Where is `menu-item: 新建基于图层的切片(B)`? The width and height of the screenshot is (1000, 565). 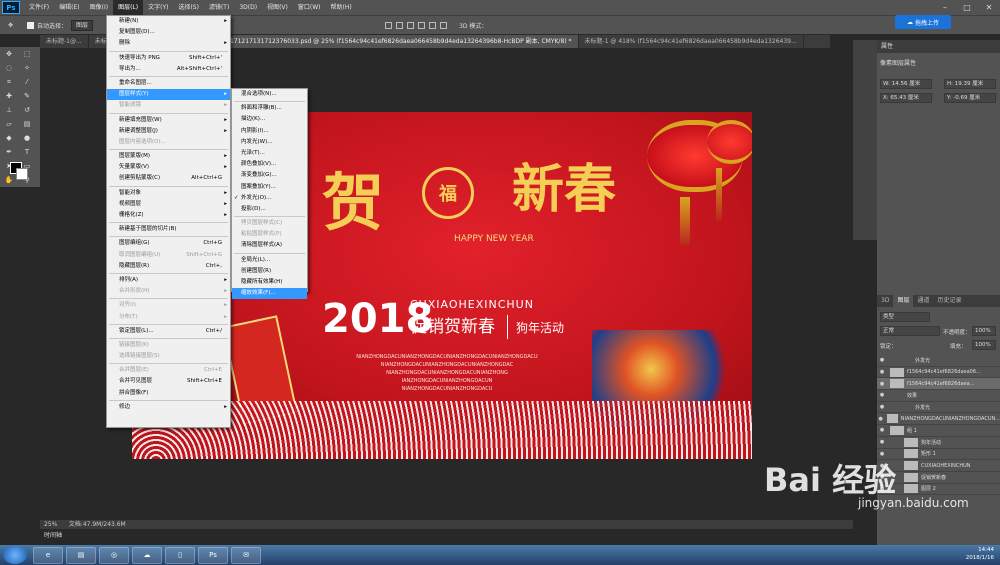
menu-item: 新建基于图层的切片(B) is located at coordinates (168, 229).